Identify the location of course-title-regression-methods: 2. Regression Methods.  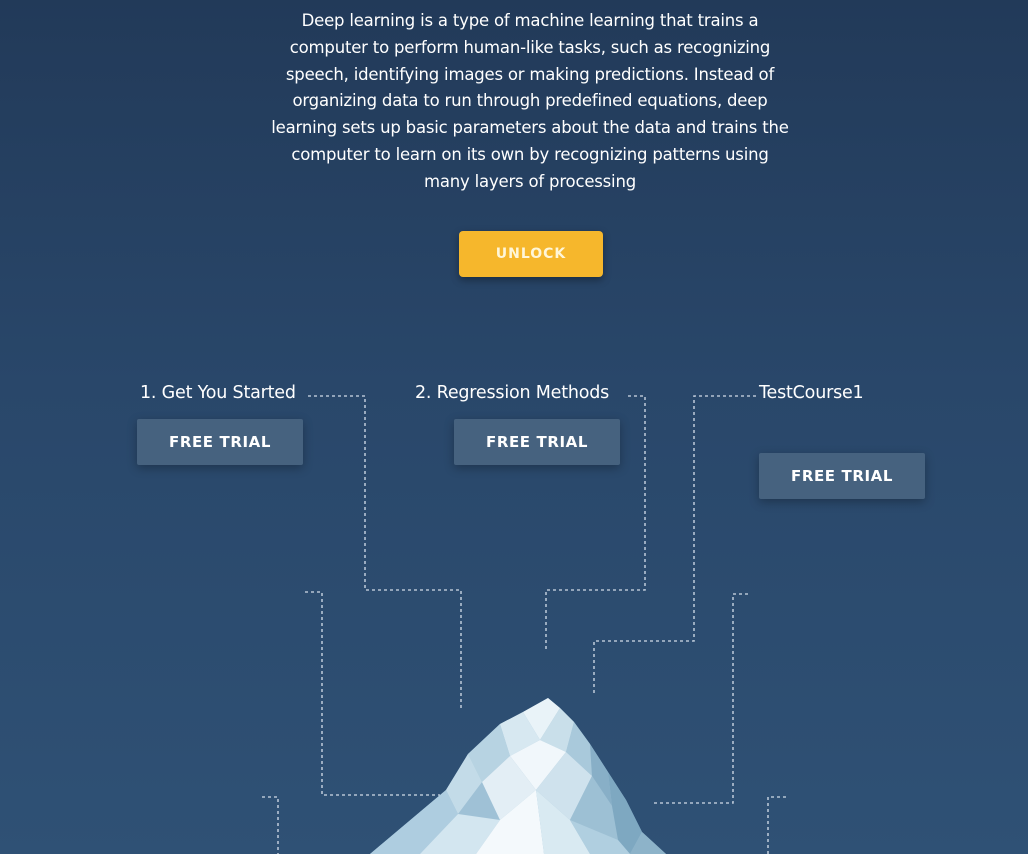
(512, 393).